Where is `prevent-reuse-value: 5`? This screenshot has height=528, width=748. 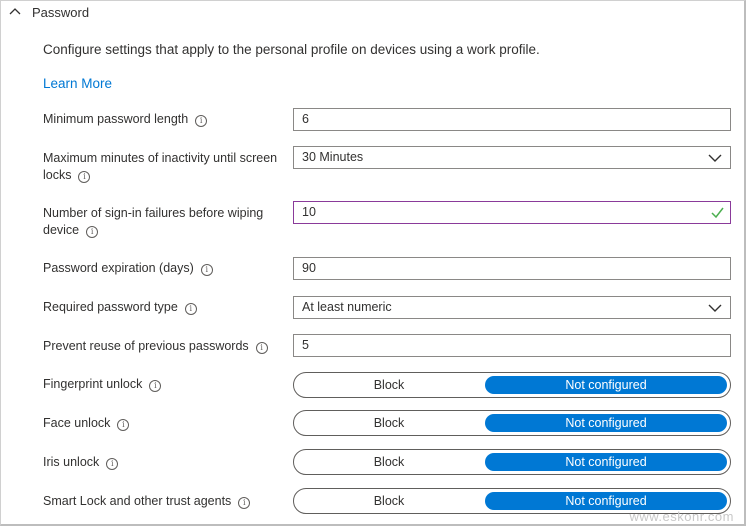
prevent-reuse-value: 5 is located at coordinates (305, 345).